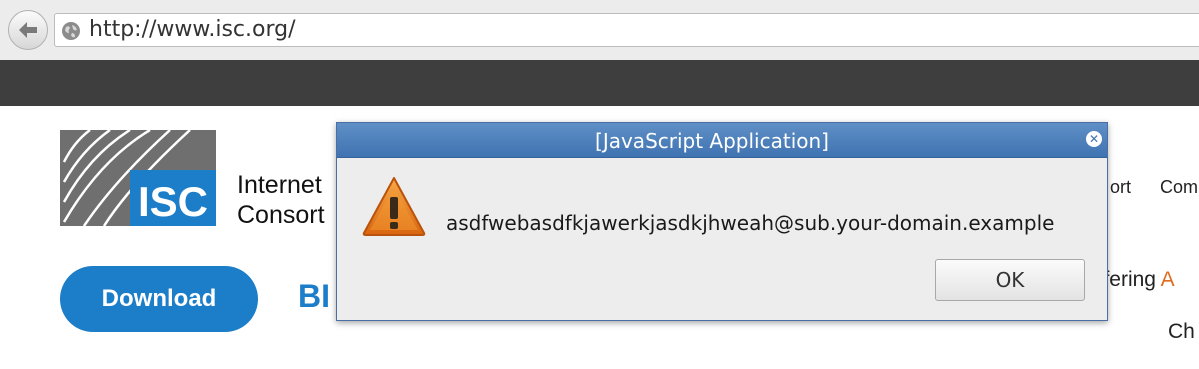 This screenshot has width=1199, height=369. Describe the element at coordinates (1179, 187) in the screenshot. I see `nav-link-community: Com` at that location.